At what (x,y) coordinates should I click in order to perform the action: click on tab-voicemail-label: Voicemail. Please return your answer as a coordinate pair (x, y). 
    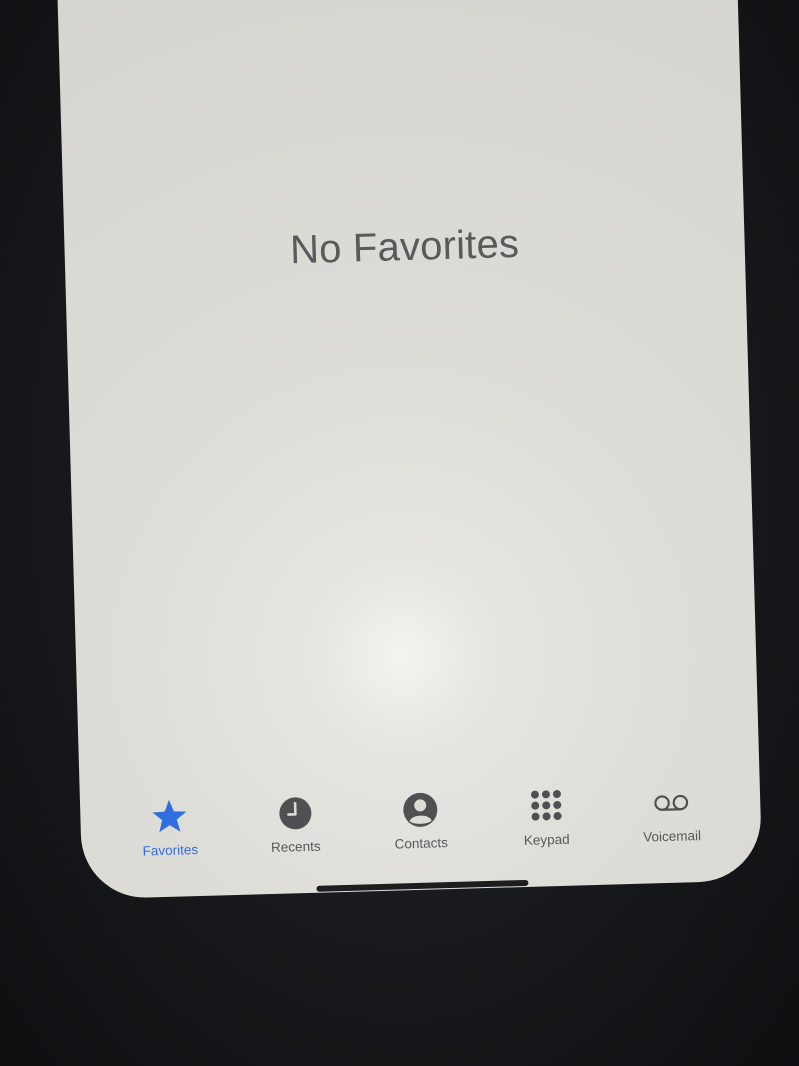
    Looking at the image, I should click on (672, 836).